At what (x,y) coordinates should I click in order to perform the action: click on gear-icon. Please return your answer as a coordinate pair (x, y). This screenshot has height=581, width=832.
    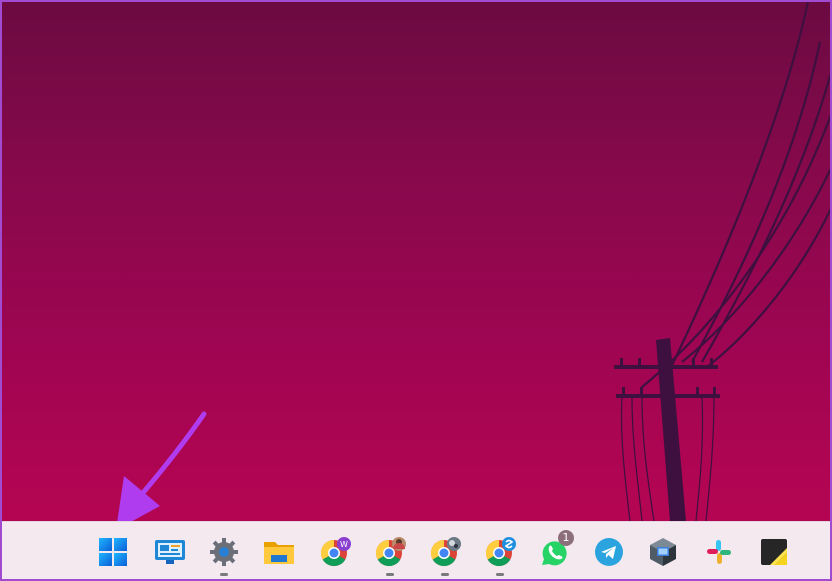
    Looking at the image, I should click on (224, 552).